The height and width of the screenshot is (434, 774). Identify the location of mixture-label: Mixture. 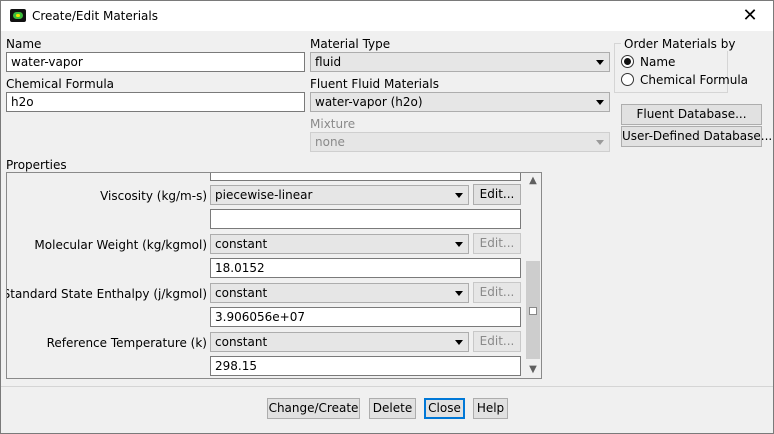
(333, 124).